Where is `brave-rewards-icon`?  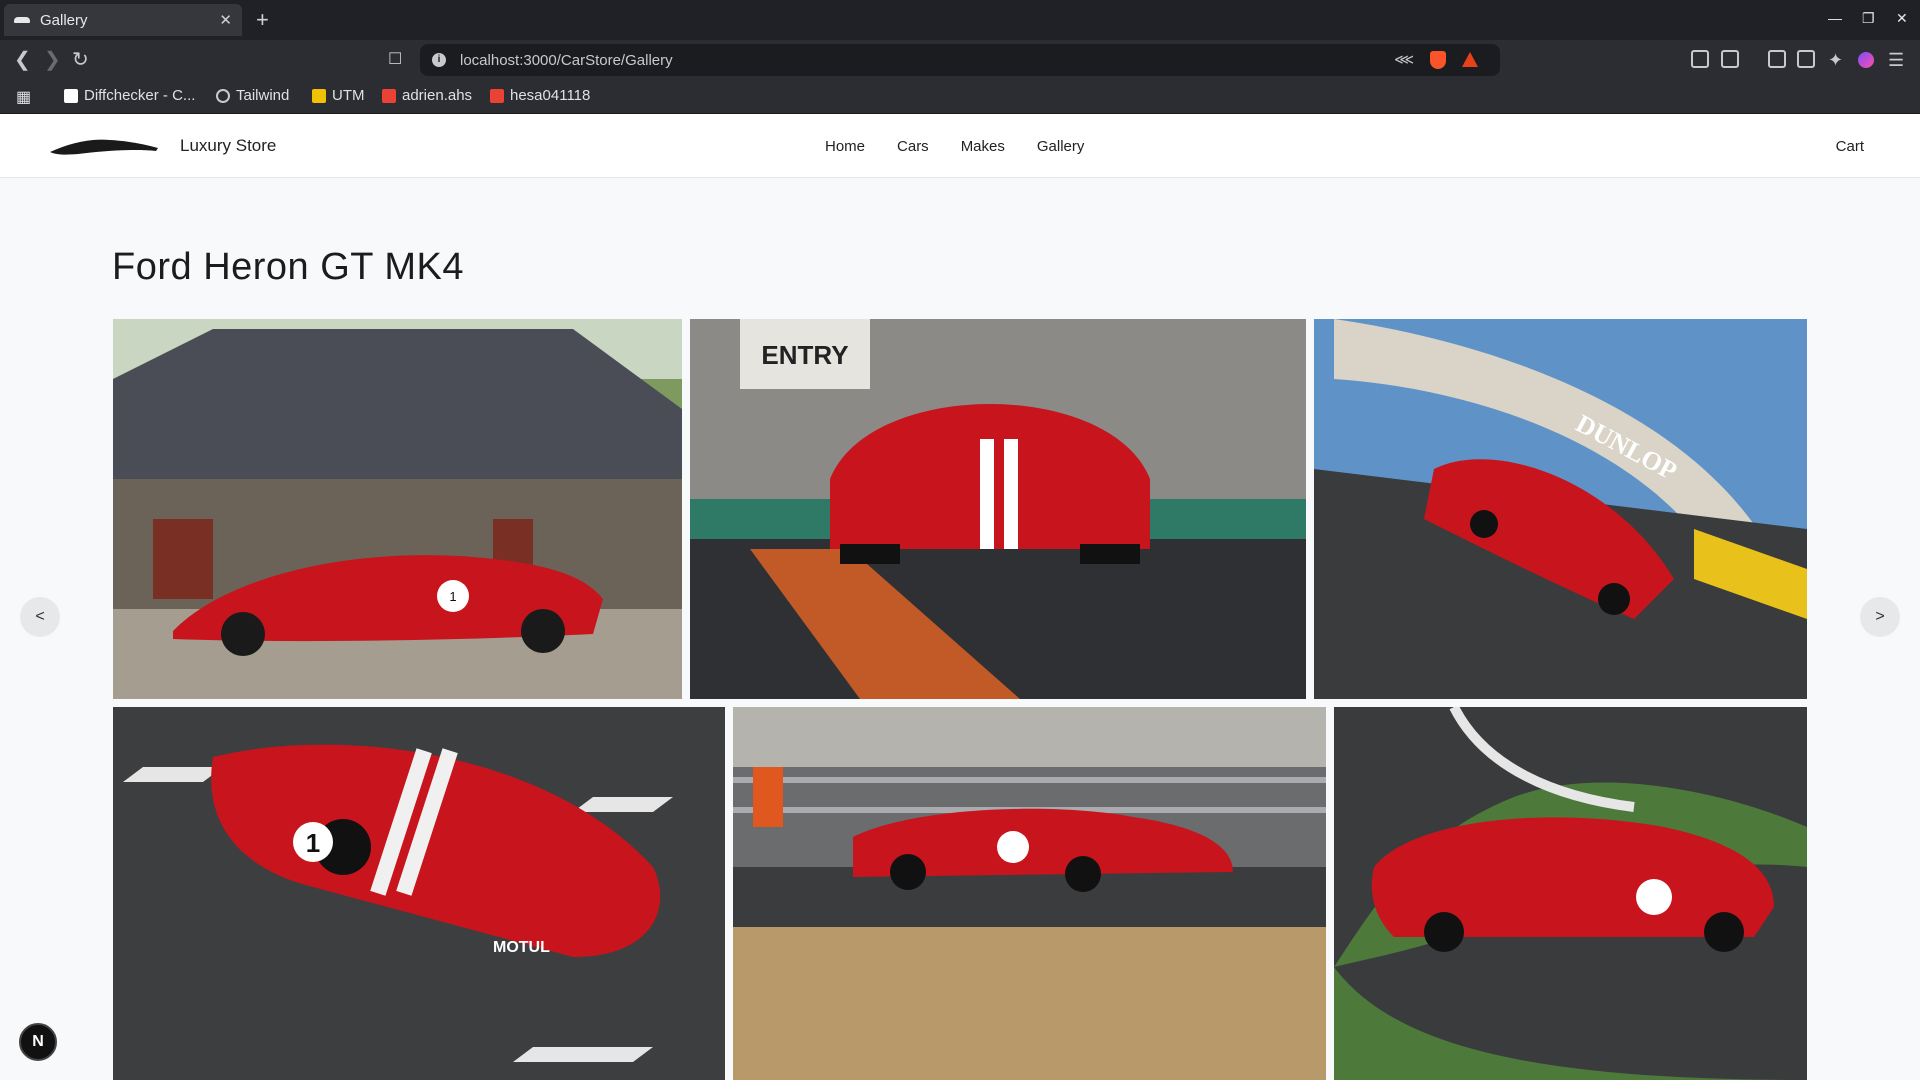
brave-rewards-icon is located at coordinates (1470, 59).